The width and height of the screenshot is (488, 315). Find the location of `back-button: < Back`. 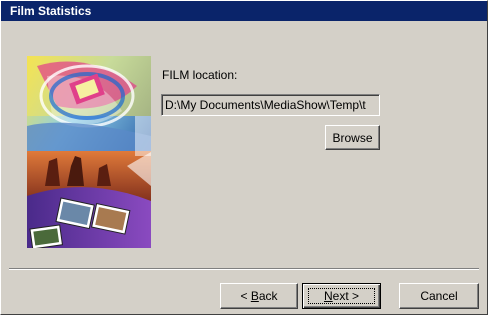

back-button: < Back is located at coordinates (259, 296).